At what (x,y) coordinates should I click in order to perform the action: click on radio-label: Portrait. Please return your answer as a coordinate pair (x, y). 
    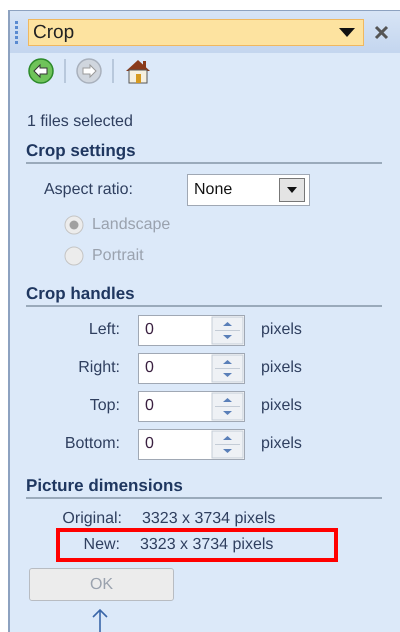
    Looking at the image, I should click on (118, 256).